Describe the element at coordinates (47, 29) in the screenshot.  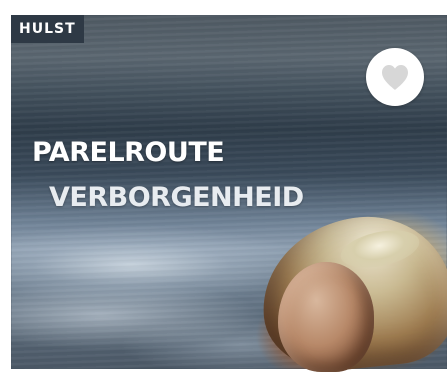
I see `location-tag: HULST` at that location.